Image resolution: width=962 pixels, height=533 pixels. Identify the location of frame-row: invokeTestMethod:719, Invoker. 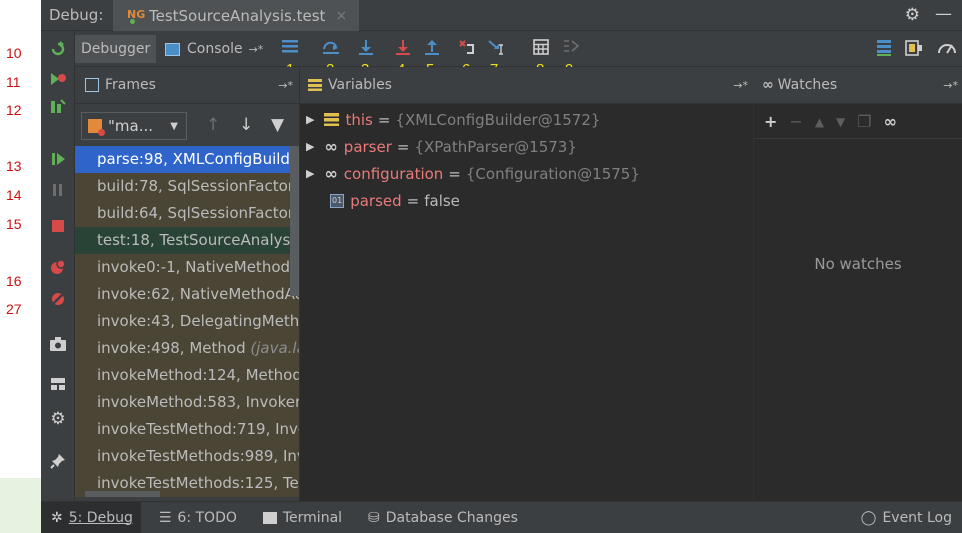
(187, 429).